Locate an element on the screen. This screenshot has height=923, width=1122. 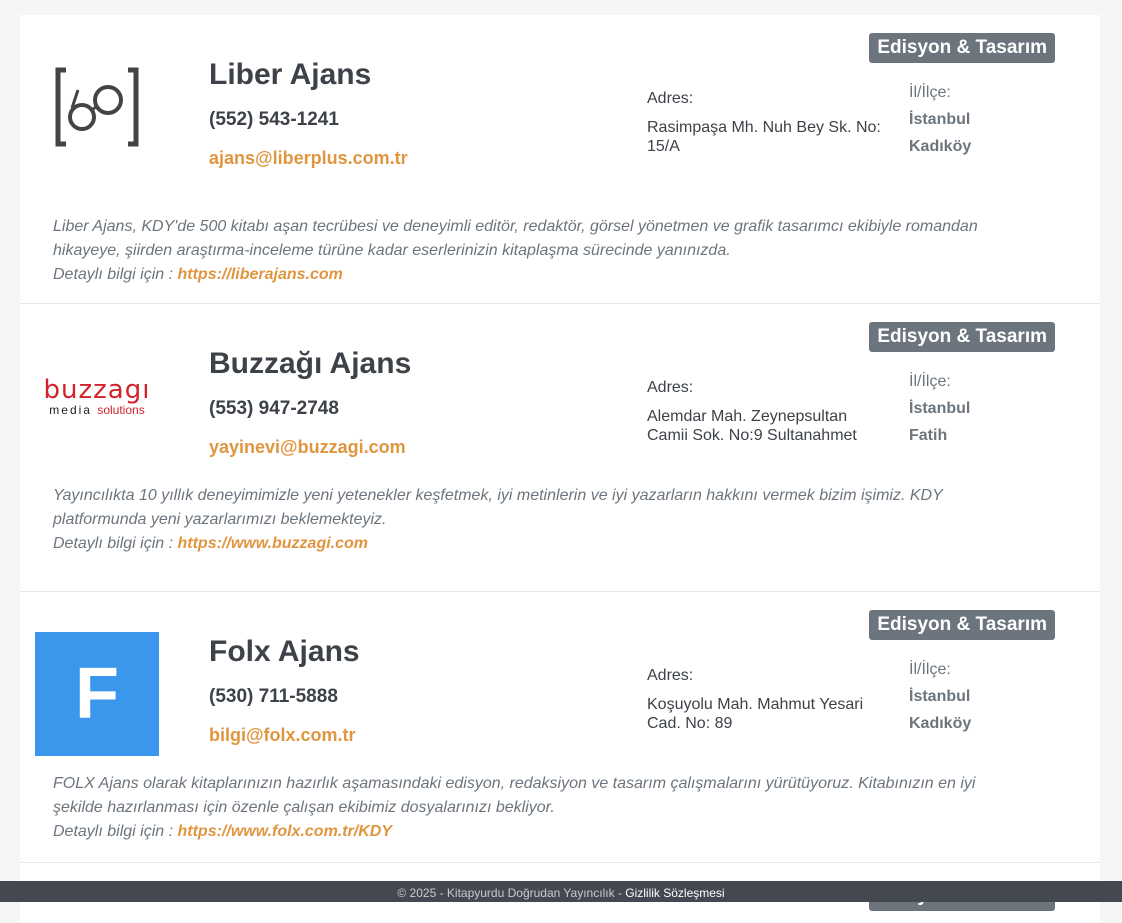
agency-email-link: ajans@liberplus.com.tr is located at coordinates (308, 158).